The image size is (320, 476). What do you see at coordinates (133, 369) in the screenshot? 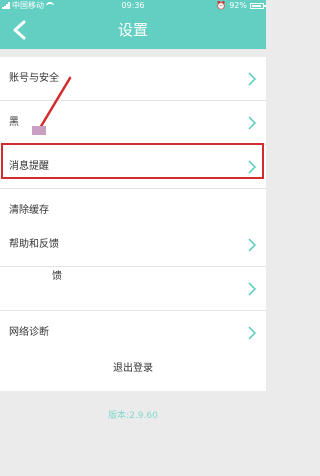
I see `logout-button: 退出登录` at bounding box center [133, 369].